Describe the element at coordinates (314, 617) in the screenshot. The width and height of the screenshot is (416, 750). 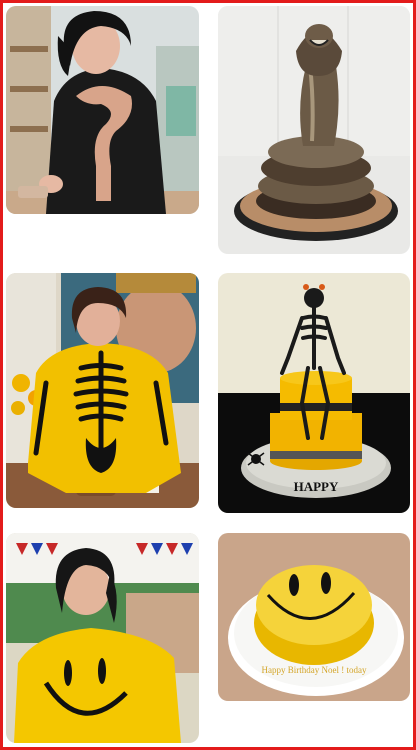
I see `photo-smiley-cake: Happy Birthday Noel ! today` at that location.